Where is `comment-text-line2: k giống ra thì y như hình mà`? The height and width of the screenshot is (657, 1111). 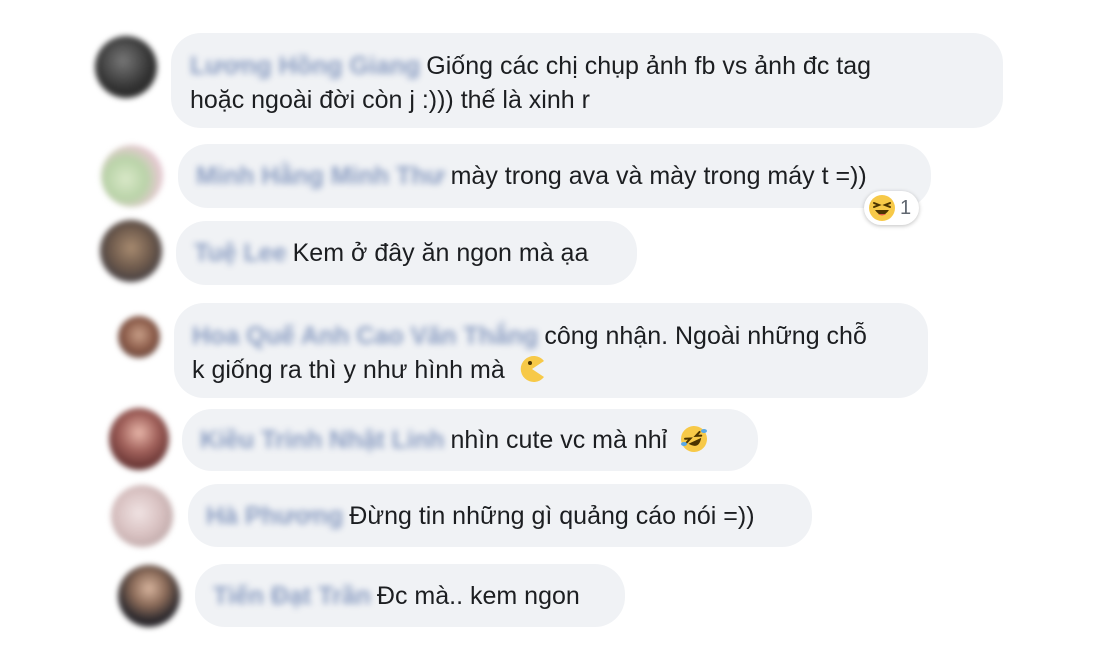
comment-text-line2: k giống ra thì y như hình mà is located at coordinates (348, 370).